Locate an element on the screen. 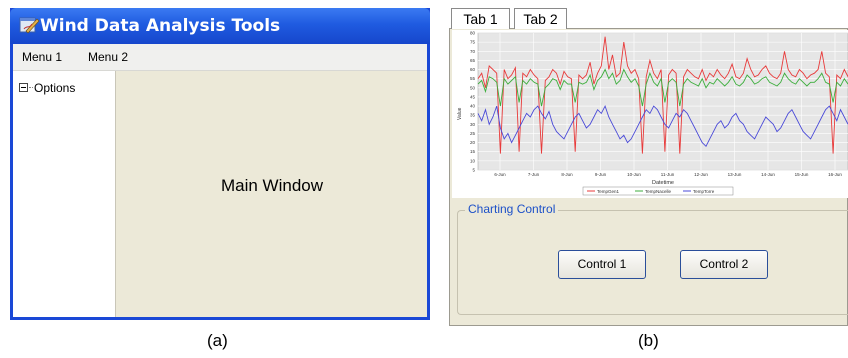 The image size is (848, 358). y-tick-label: 20 is located at coordinates (473, 142).